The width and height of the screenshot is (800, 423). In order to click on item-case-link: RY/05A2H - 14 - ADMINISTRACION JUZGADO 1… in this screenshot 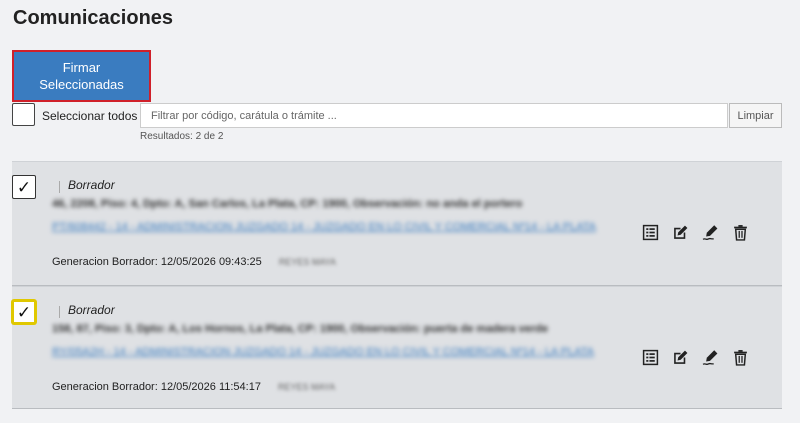, I will do `click(332, 352)`.